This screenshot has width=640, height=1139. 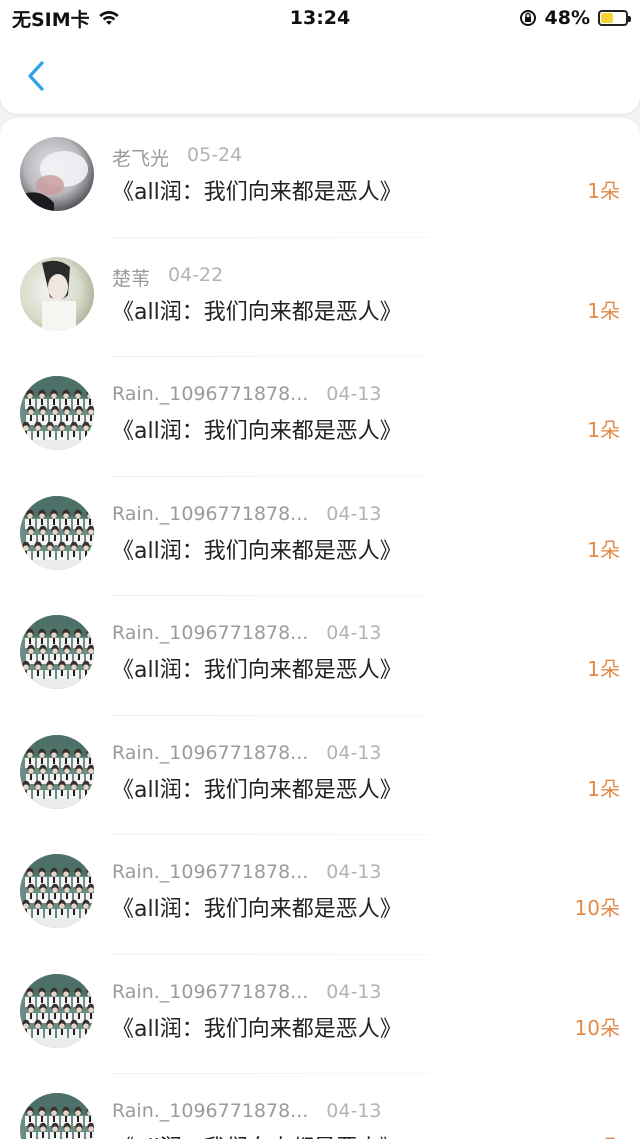 I want to click on item-date: 04-22, so click(x=196, y=274).